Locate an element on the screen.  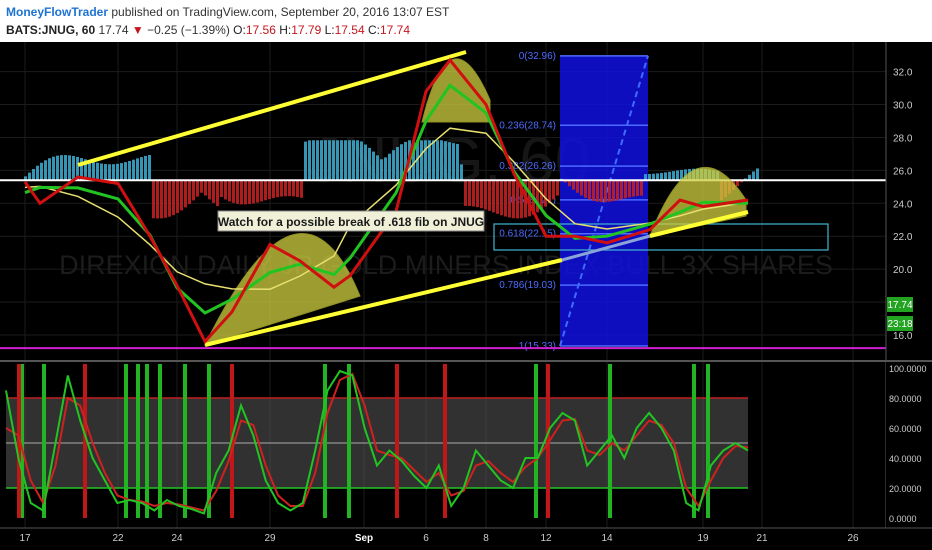
time-tick-label: 6 is located at coordinates (426, 538).